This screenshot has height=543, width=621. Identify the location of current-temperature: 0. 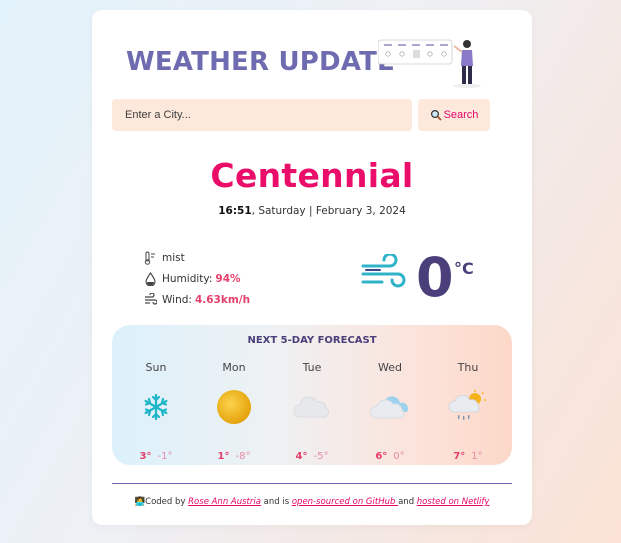
(435, 277).